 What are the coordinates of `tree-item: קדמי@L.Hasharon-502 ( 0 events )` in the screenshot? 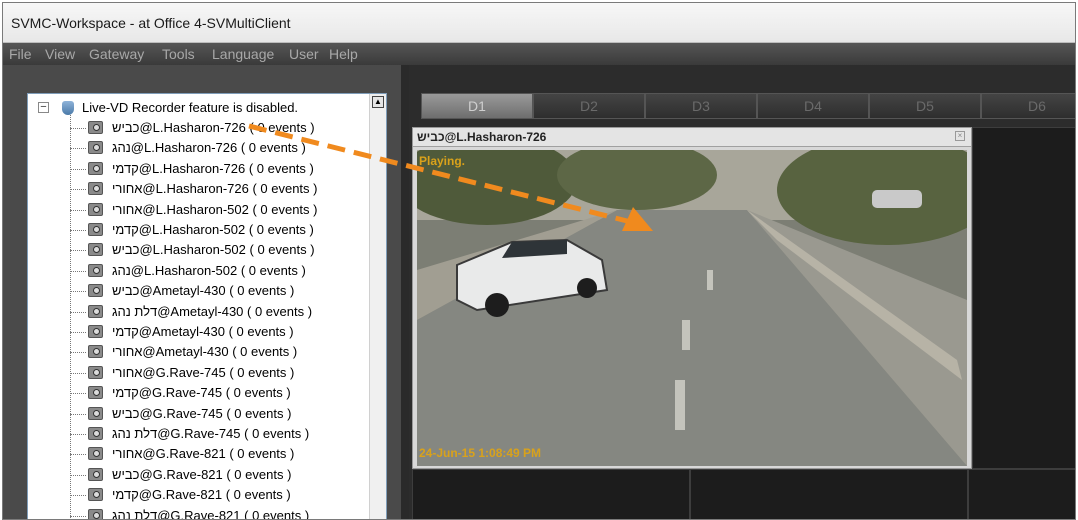 It's located at (198, 230).